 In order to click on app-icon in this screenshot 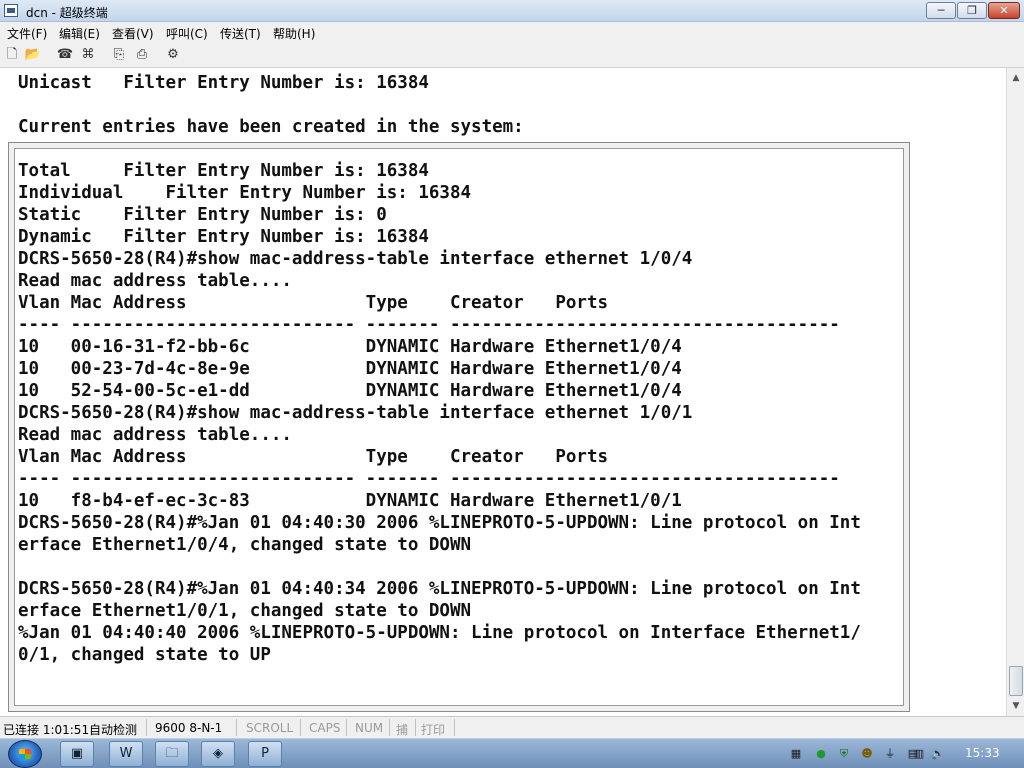, I will do `click(11, 10)`.